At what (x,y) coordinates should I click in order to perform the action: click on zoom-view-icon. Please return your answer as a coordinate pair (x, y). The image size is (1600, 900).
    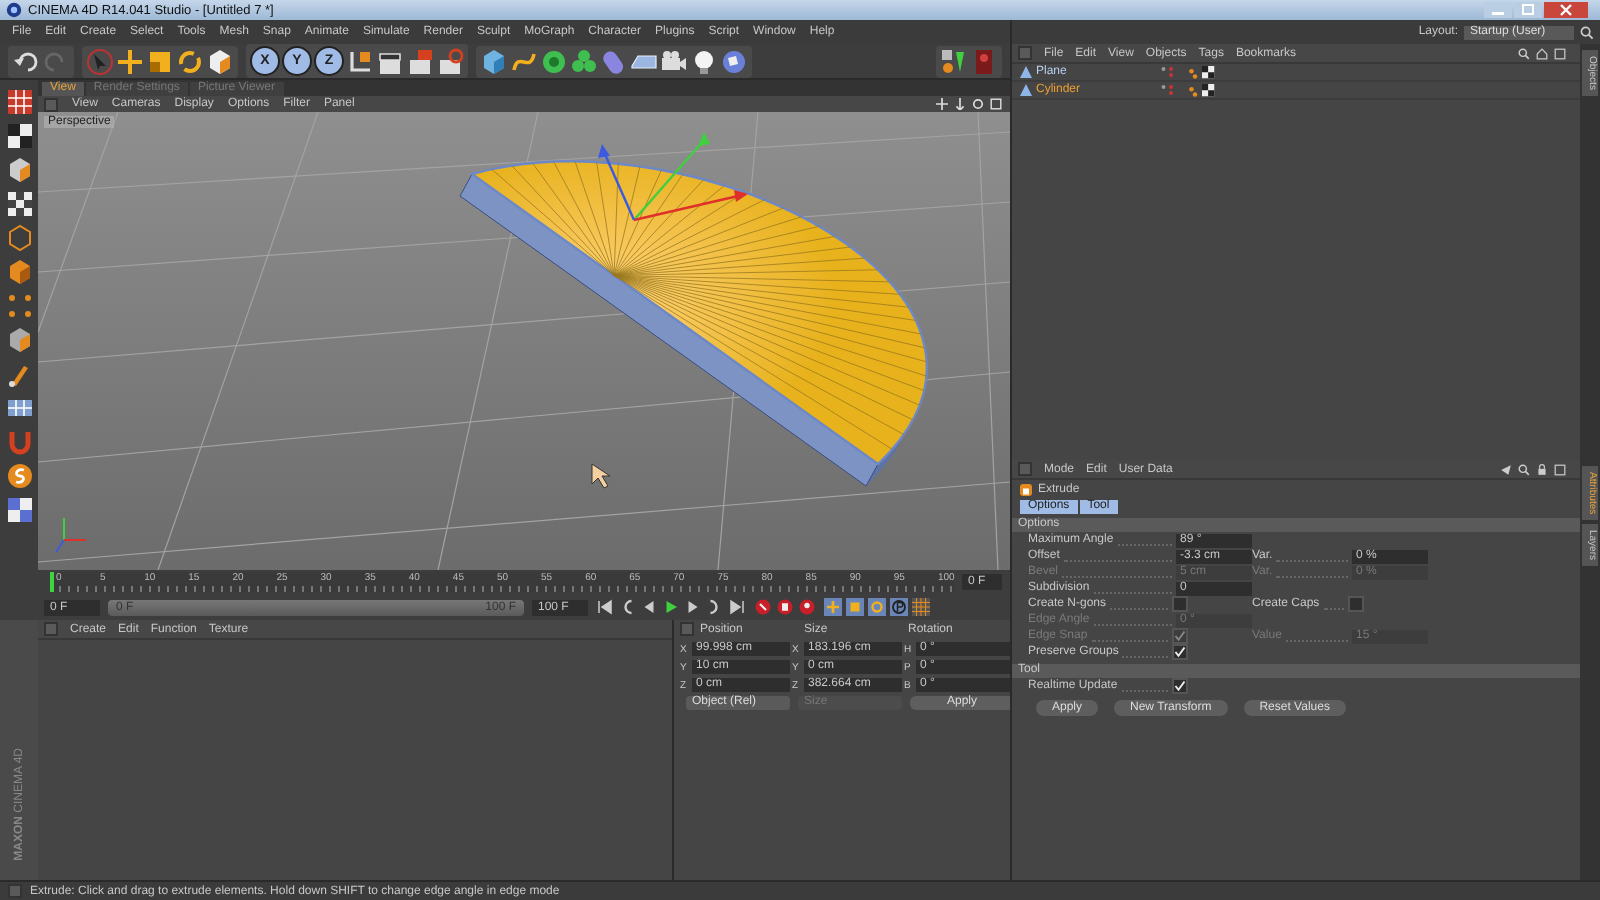
    Looking at the image, I should click on (960, 104).